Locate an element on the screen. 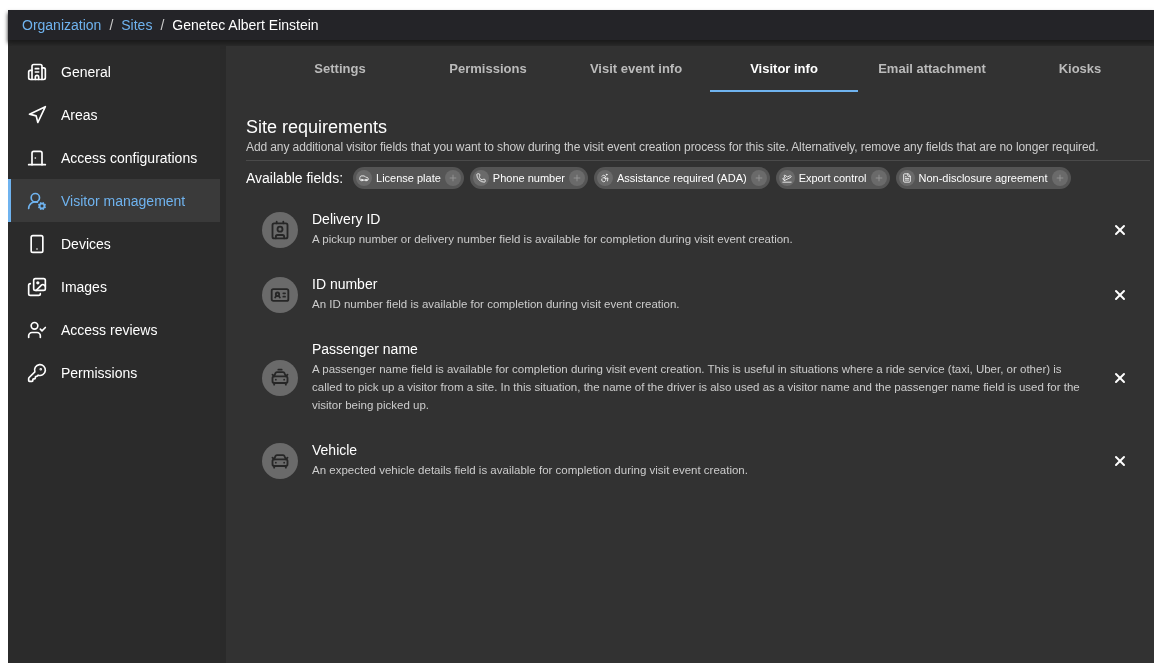 Image resolution: width=1154 pixels, height=663 pixels. breadcrumb-current: Genetec Albert Einstein is located at coordinates (245, 25).